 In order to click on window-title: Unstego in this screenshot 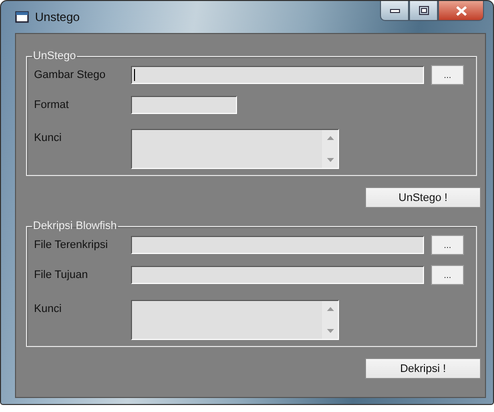, I will do `click(57, 17)`.